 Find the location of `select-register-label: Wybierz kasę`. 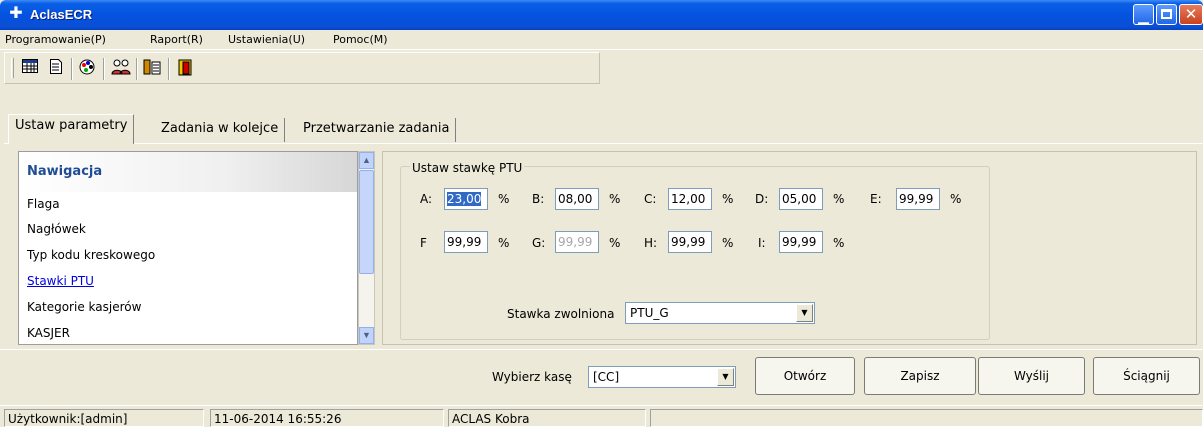

select-register-label: Wybierz kasę is located at coordinates (532, 377).